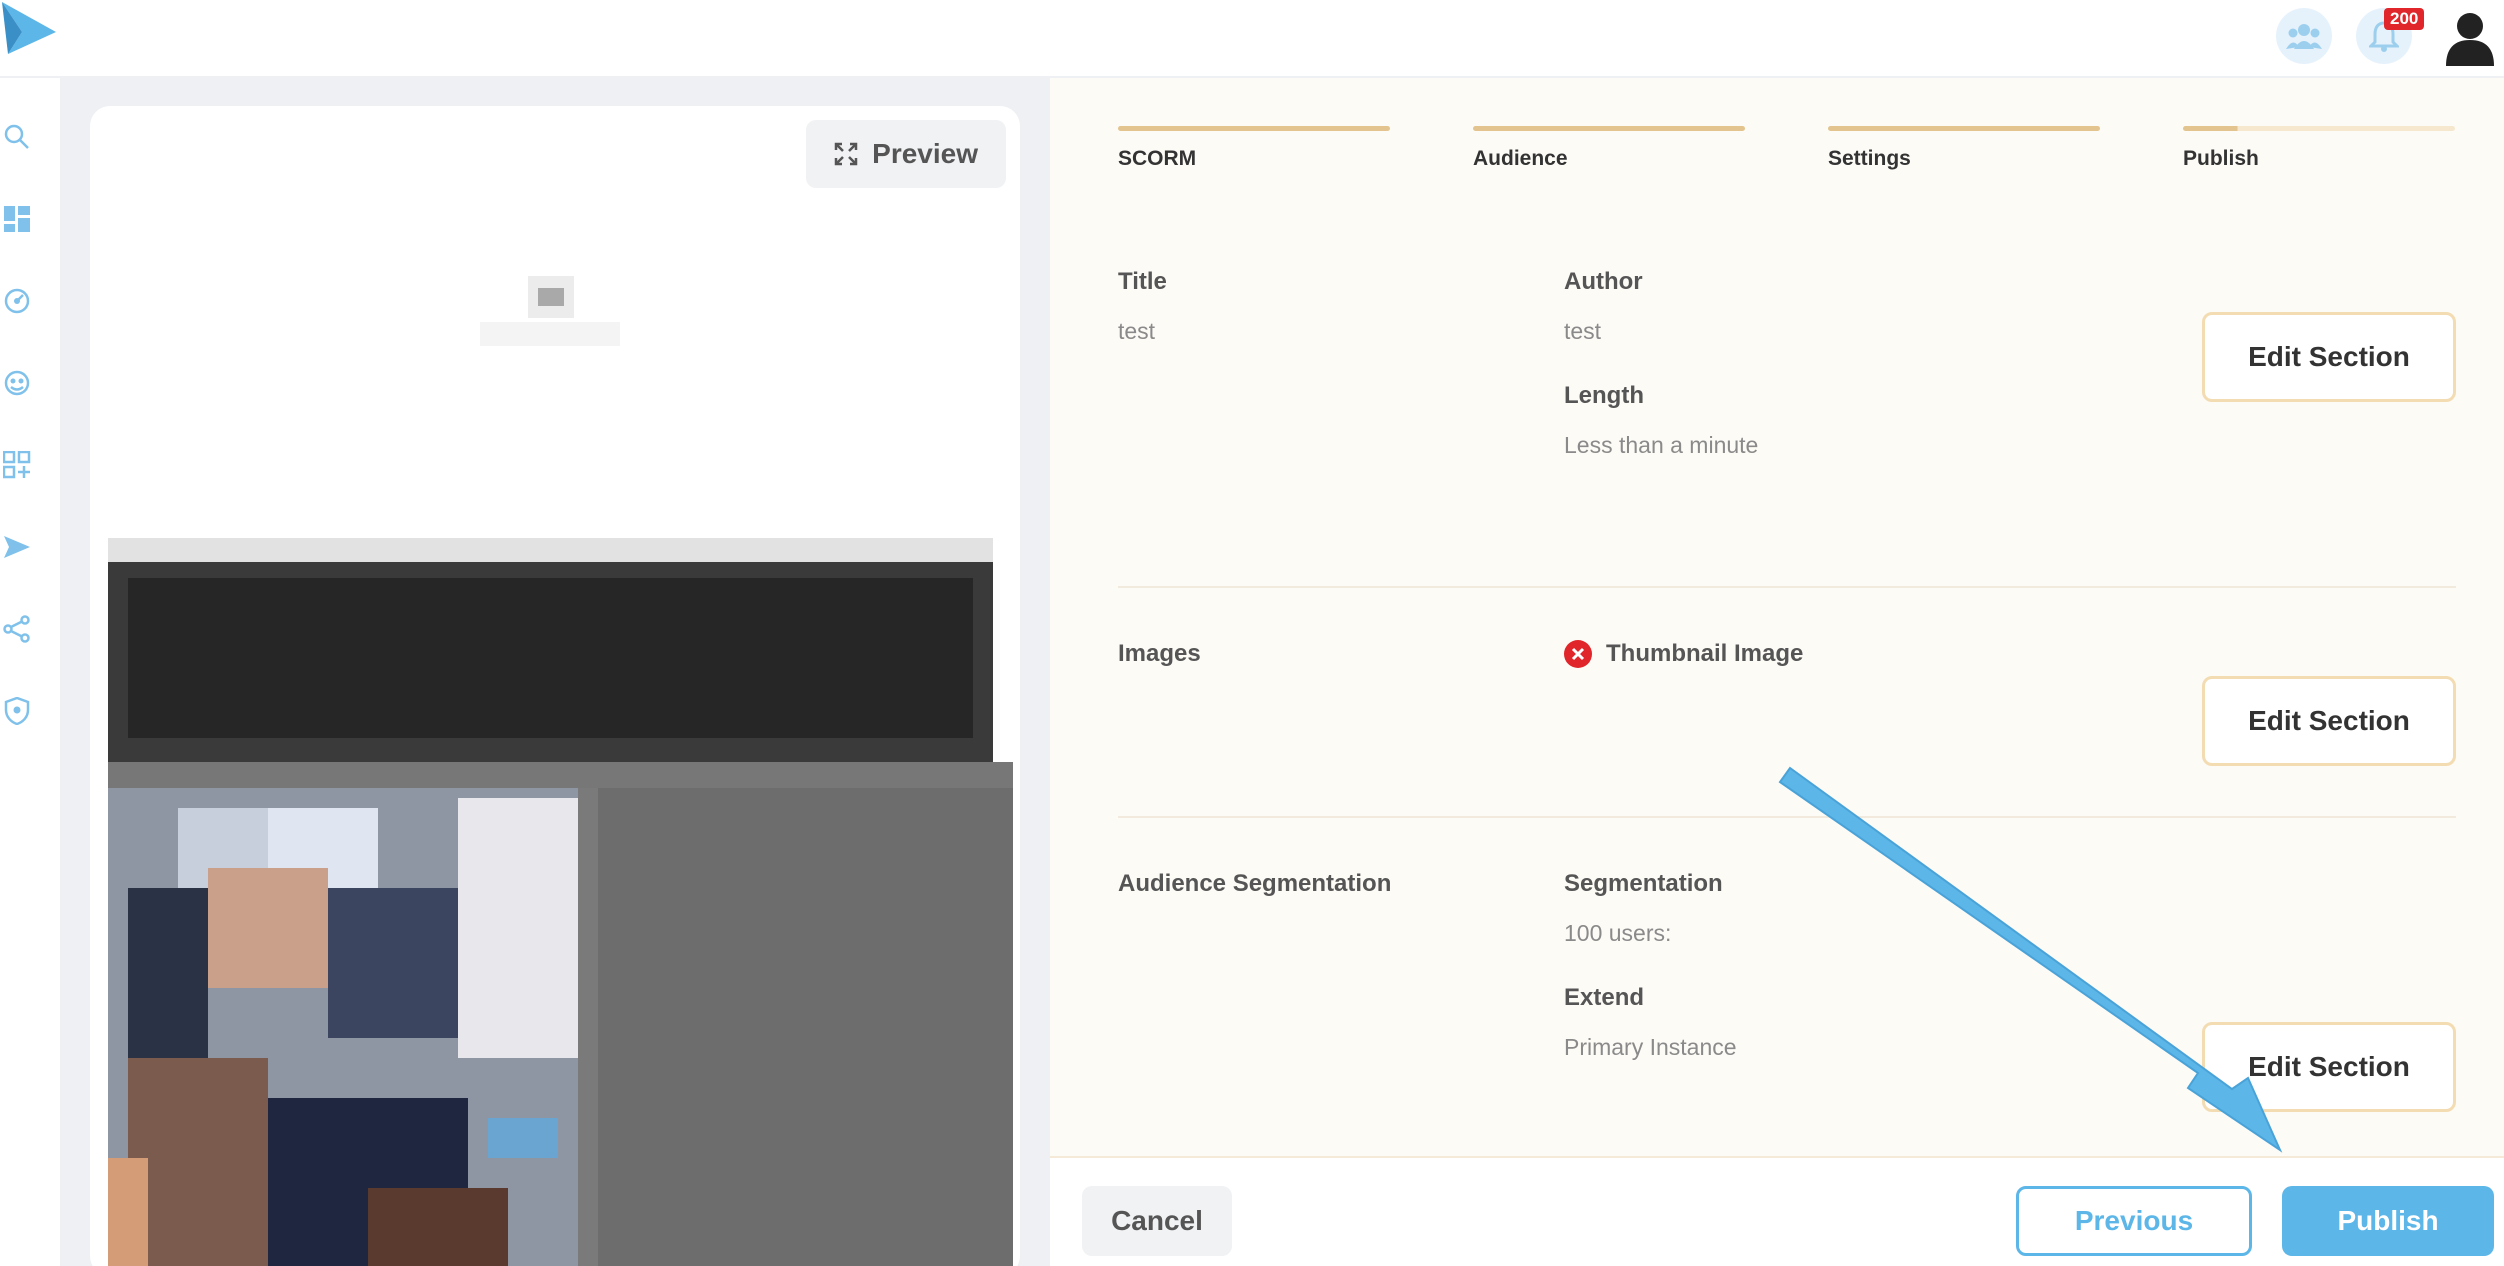 The height and width of the screenshot is (1266, 2504). What do you see at coordinates (17, 629) in the screenshot?
I see `share-icon` at bounding box center [17, 629].